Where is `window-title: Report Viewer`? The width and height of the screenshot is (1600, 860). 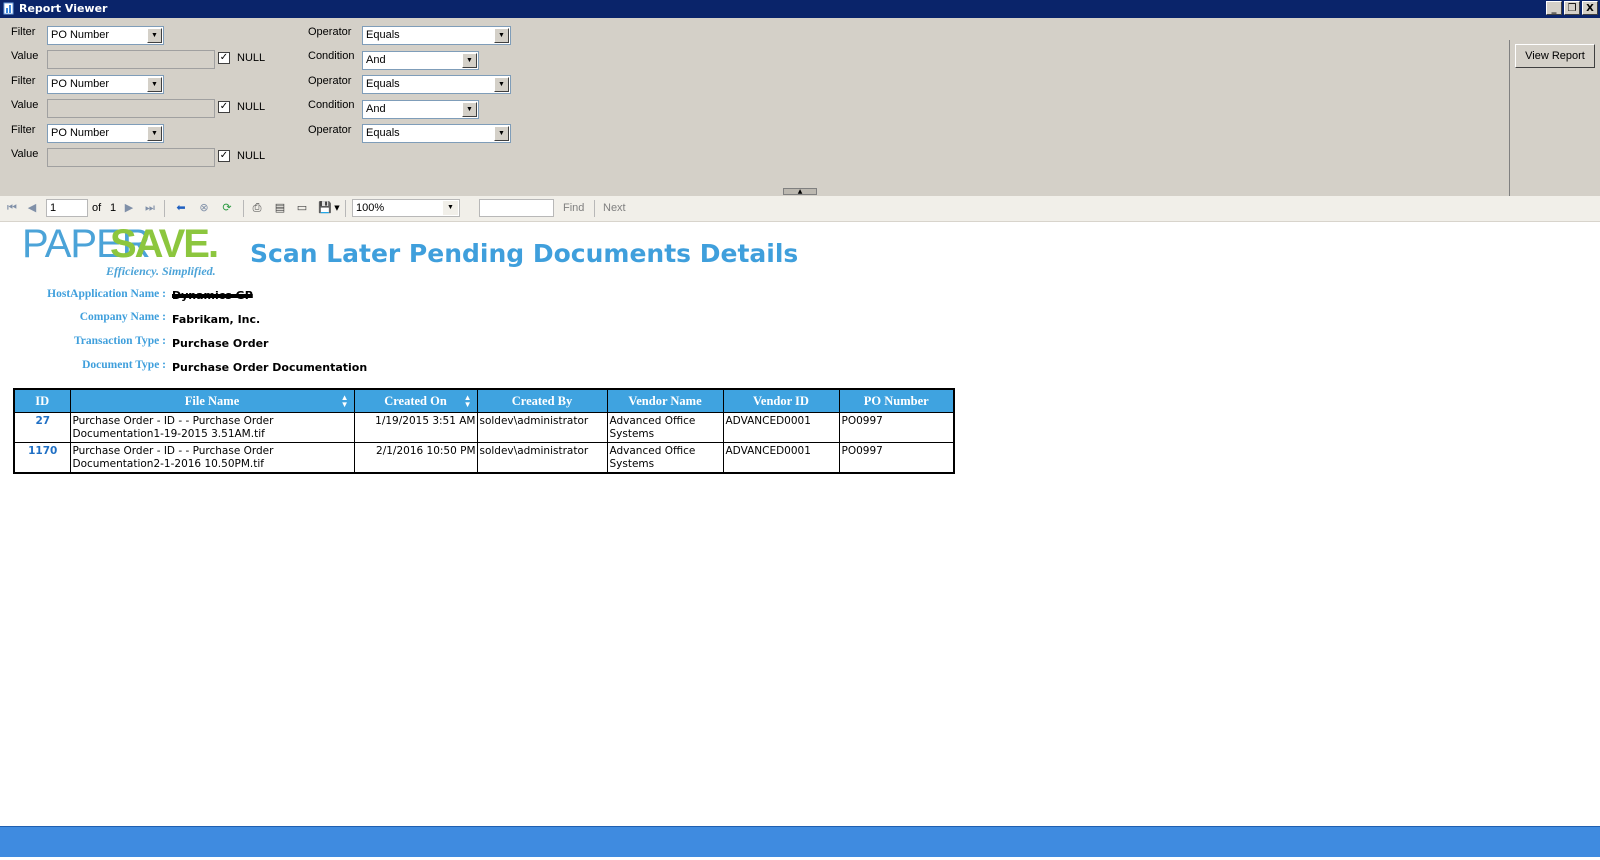
window-title: Report Viewer is located at coordinates (63, 8).